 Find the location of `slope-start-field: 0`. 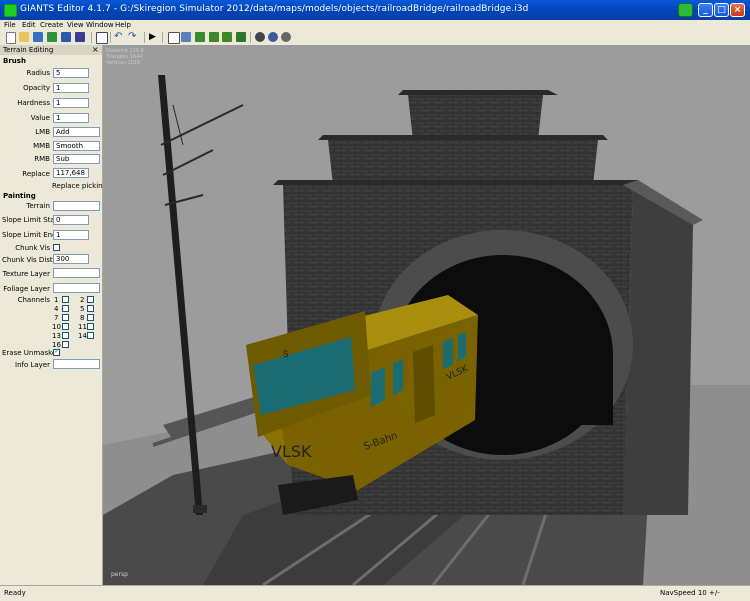

slope-start-field: 0 is located at coordinates (71, 220).